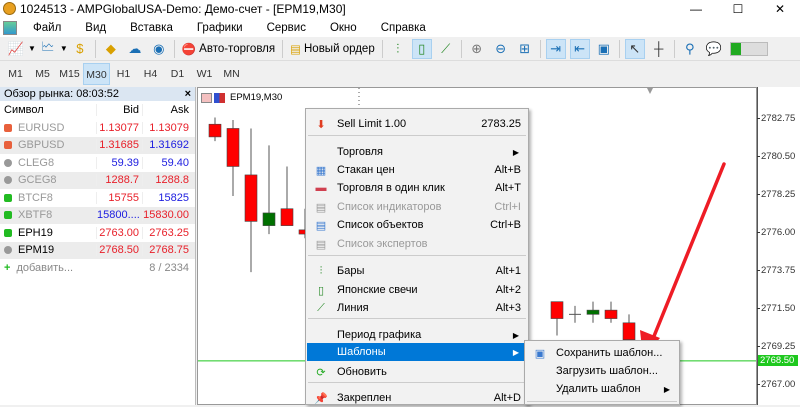  I want to click on search-icon: ⚲, so click(690, 49).